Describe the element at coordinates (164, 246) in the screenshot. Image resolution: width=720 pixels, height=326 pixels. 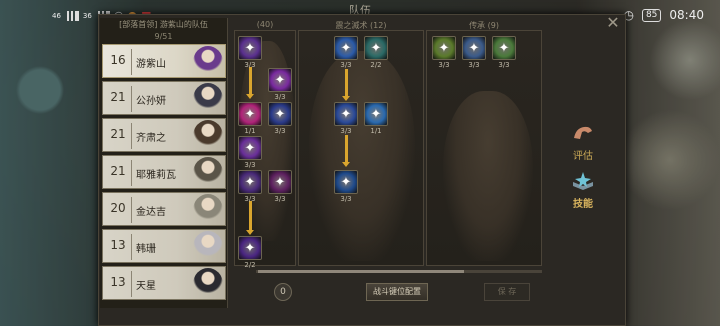
I see `party-member: 13 韩珊` at that location.